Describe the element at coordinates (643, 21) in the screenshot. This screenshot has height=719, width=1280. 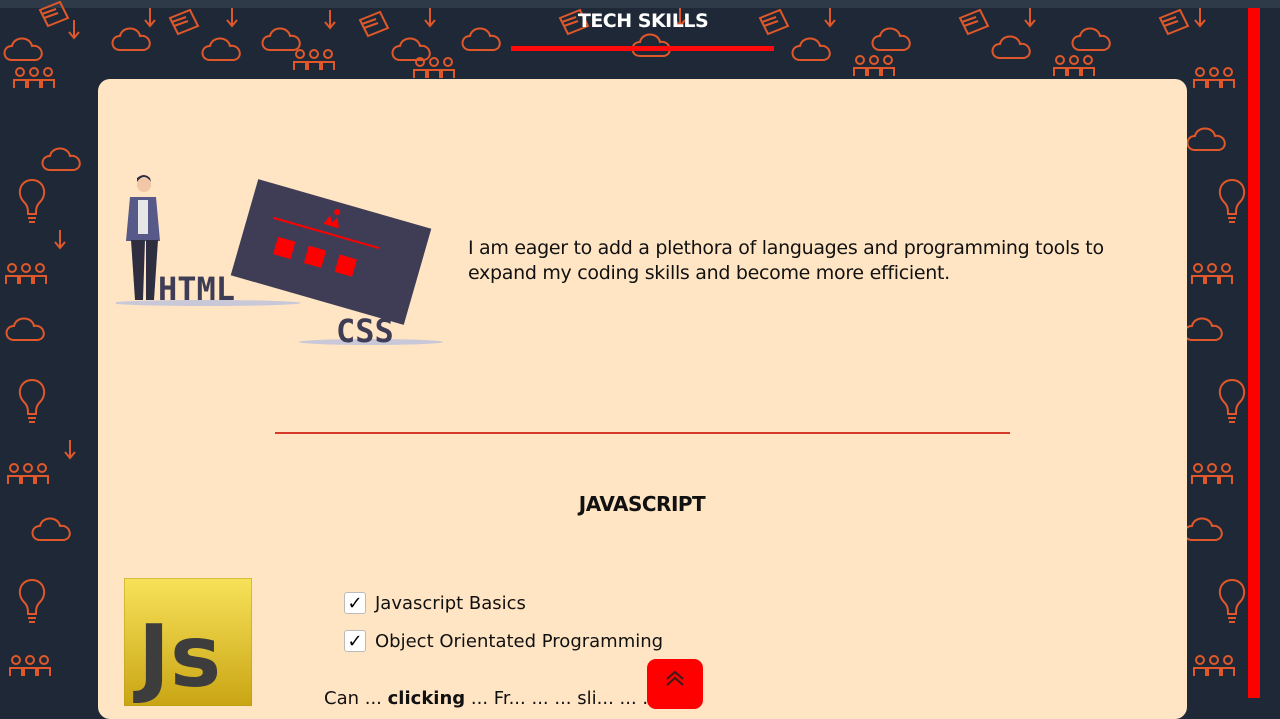
I see `section-title: TECH SKILLS` at that location.